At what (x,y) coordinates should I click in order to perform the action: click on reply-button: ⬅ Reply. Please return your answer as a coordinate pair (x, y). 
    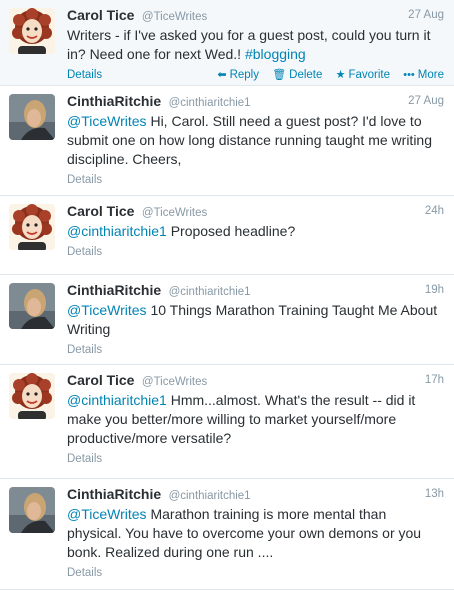
    Looking at the image, I should click on (238, 75).